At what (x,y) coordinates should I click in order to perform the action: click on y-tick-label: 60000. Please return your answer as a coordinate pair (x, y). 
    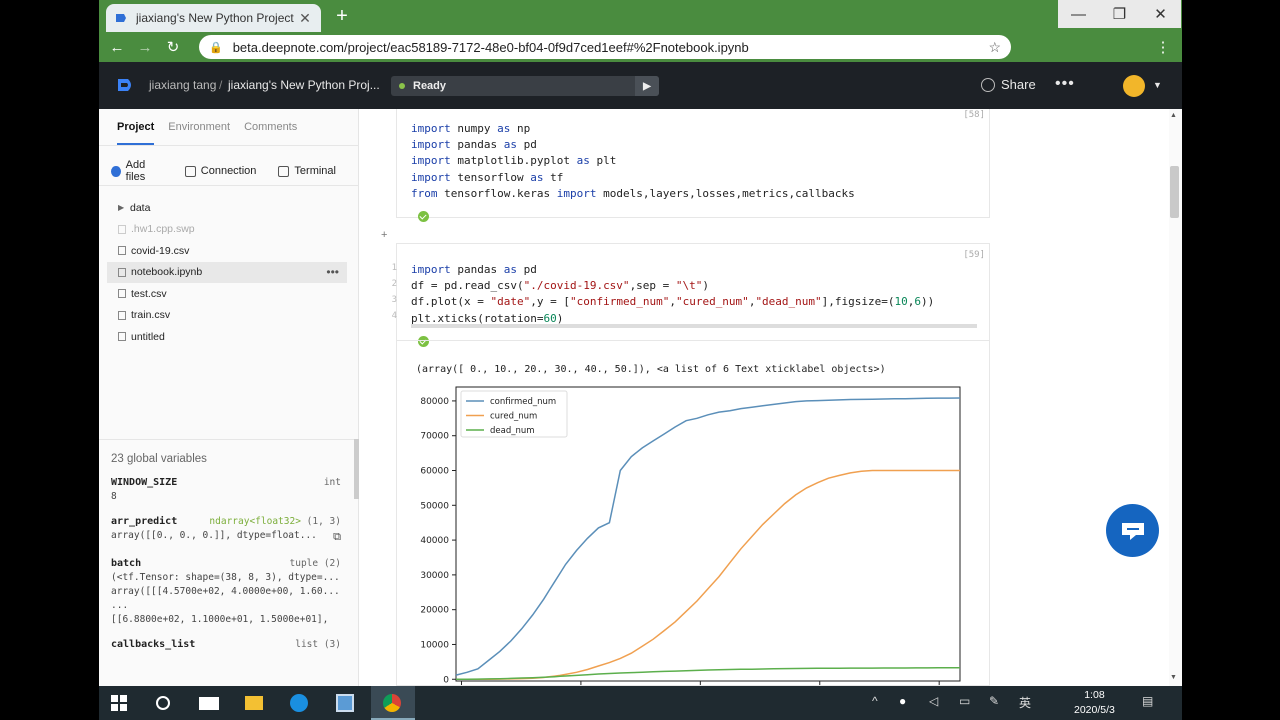
    Looking at the image, I should click on (434, 472).